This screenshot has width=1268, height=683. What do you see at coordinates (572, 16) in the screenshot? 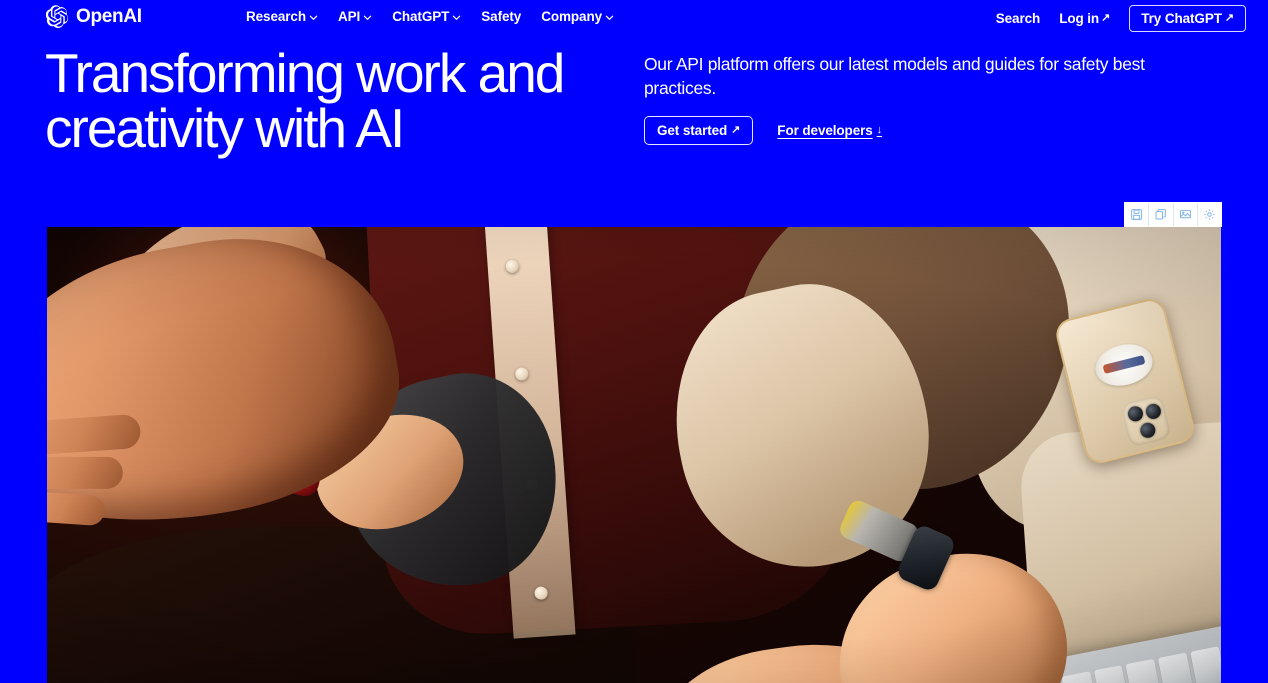
I see `nav-item-label: Company` at bounding box center [572, 16].